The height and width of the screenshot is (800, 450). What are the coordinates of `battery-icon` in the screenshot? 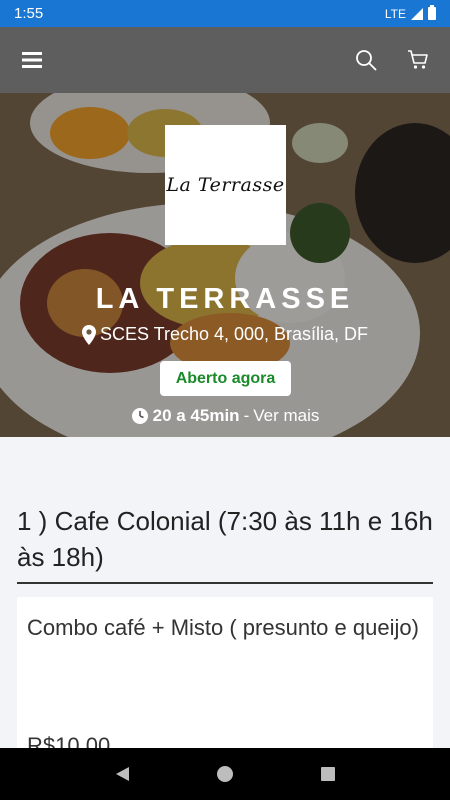 It's located at (432, 12).